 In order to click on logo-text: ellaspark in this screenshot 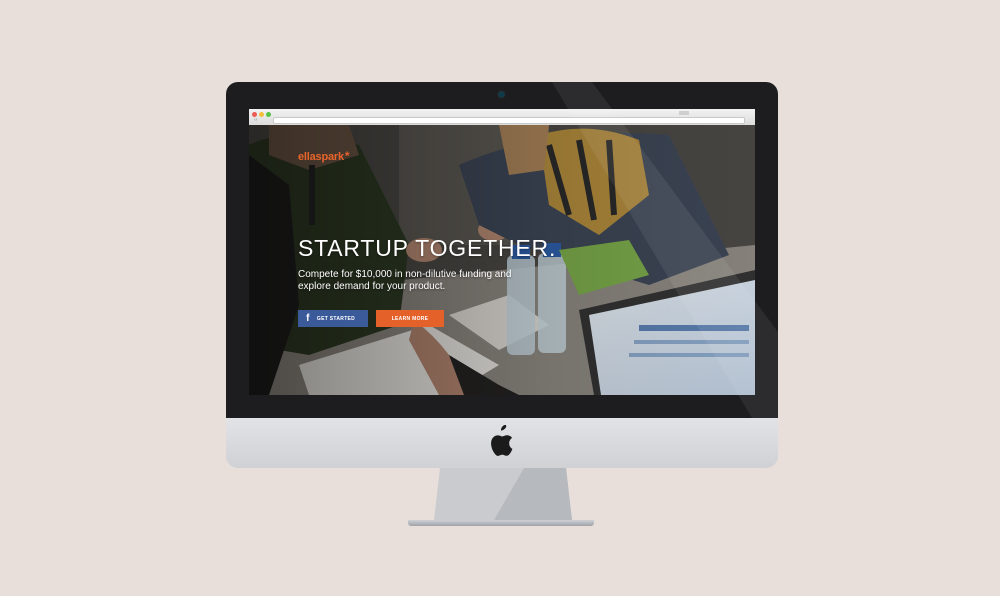, I will do `click(321, 157)`.